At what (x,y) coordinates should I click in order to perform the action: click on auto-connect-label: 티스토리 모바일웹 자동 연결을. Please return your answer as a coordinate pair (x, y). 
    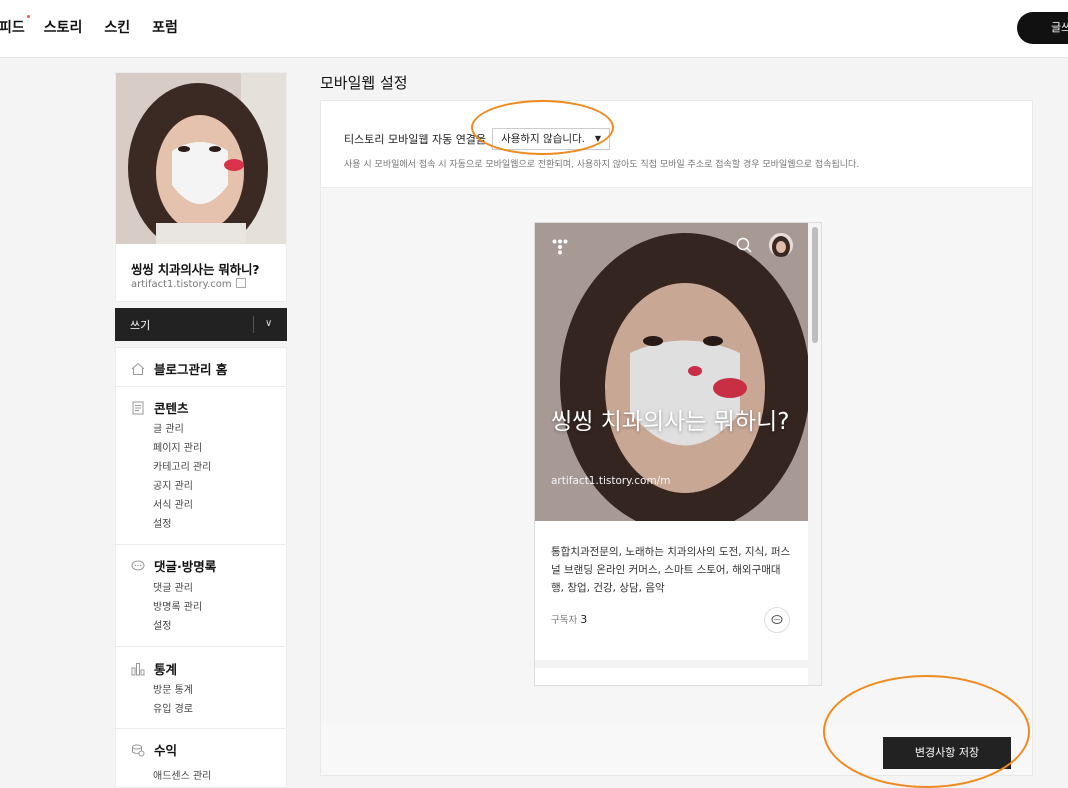
    Looking at the image, I should click on (415, 139).